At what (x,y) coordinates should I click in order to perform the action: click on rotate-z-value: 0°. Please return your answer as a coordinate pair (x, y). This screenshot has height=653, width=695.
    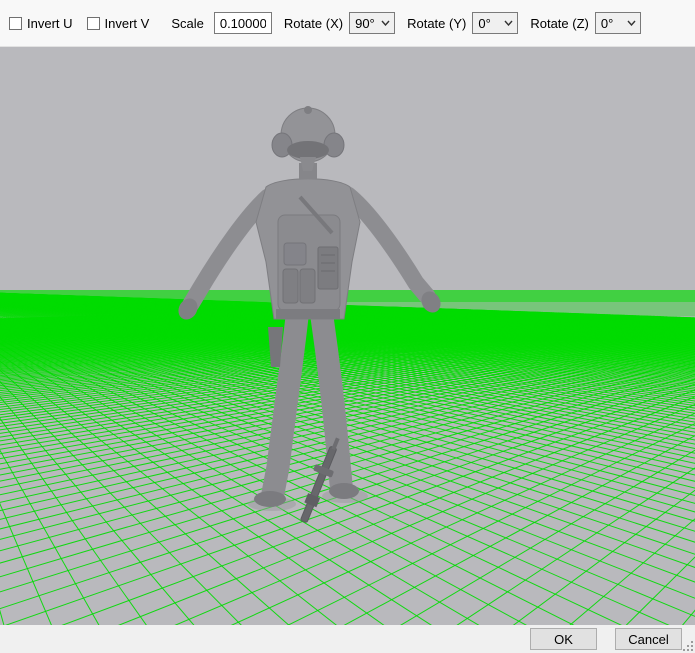
    Looking at the image, I should click on (607, 23).